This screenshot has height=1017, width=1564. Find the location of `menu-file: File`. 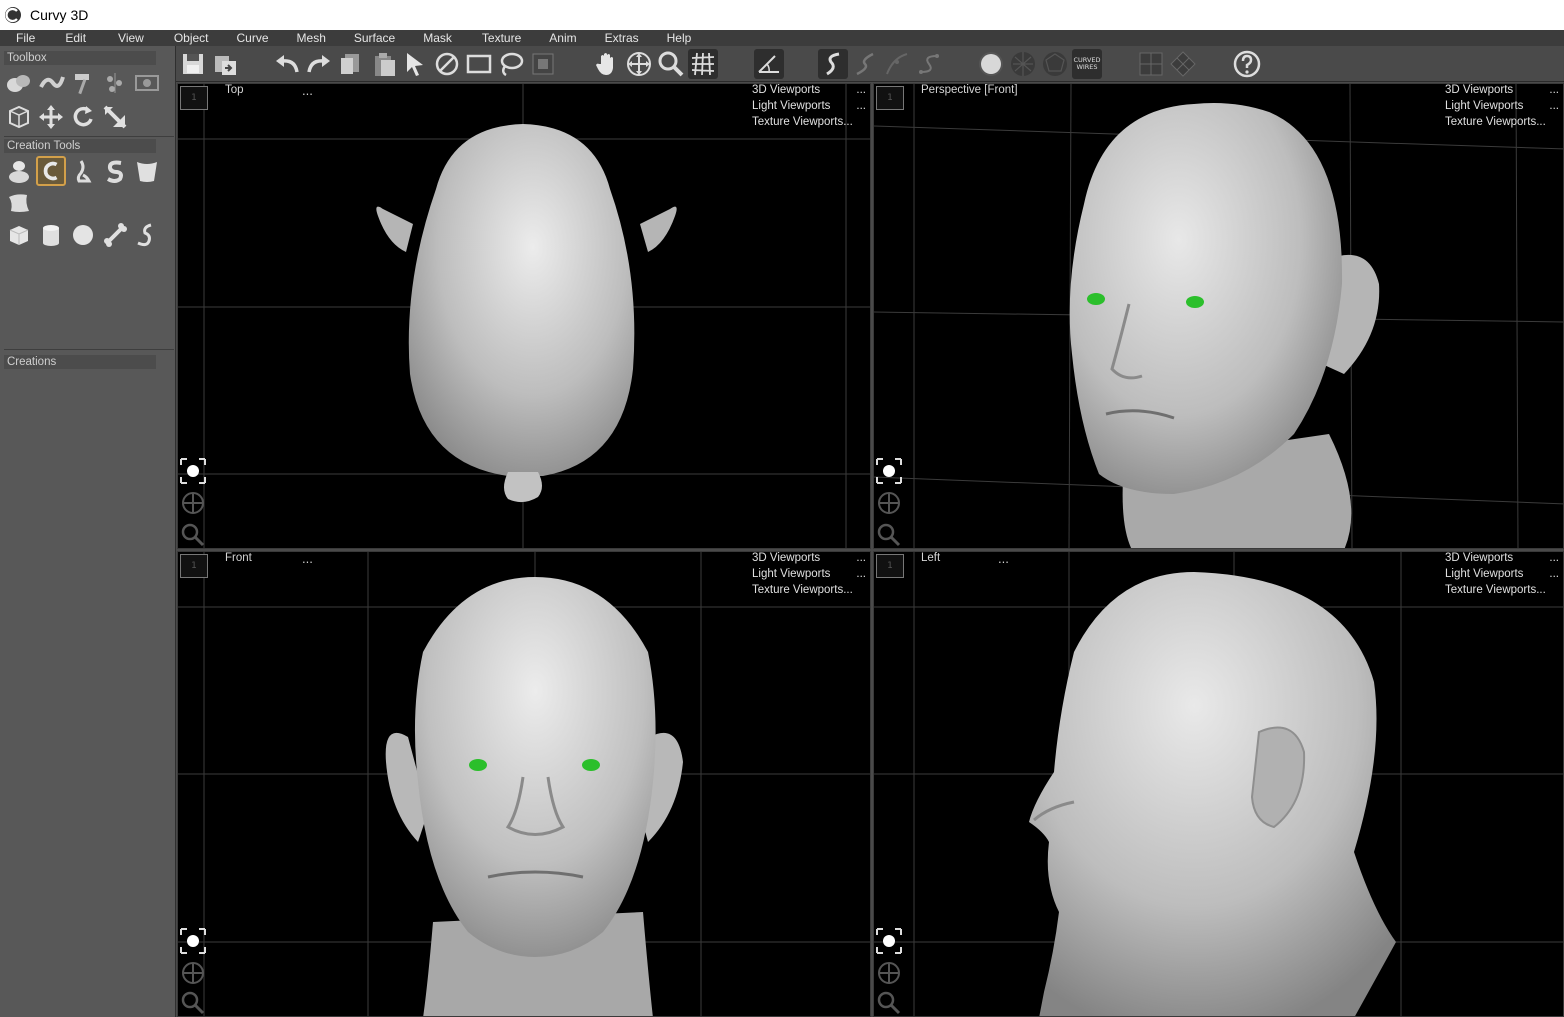

menu-file: File is located at coordinates (25, 38).